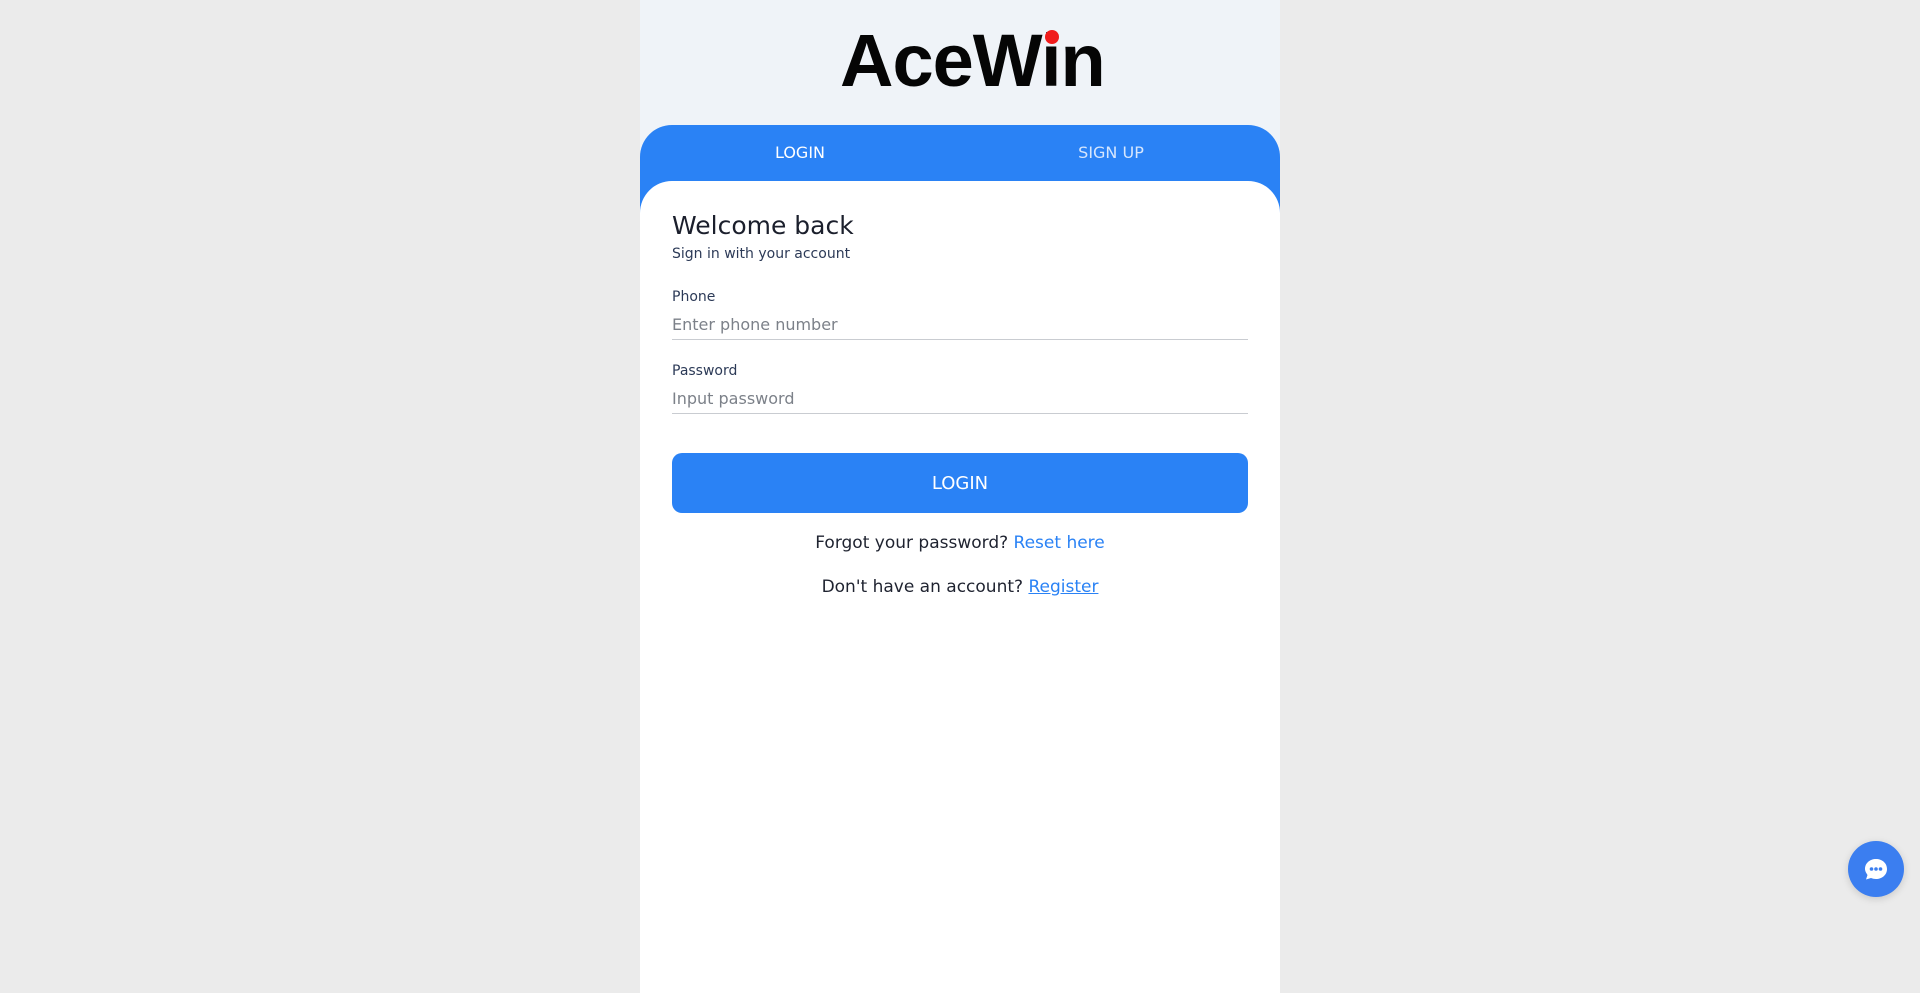  I want to click on page-subtitle: Sign in with your account, so click(761, 254).